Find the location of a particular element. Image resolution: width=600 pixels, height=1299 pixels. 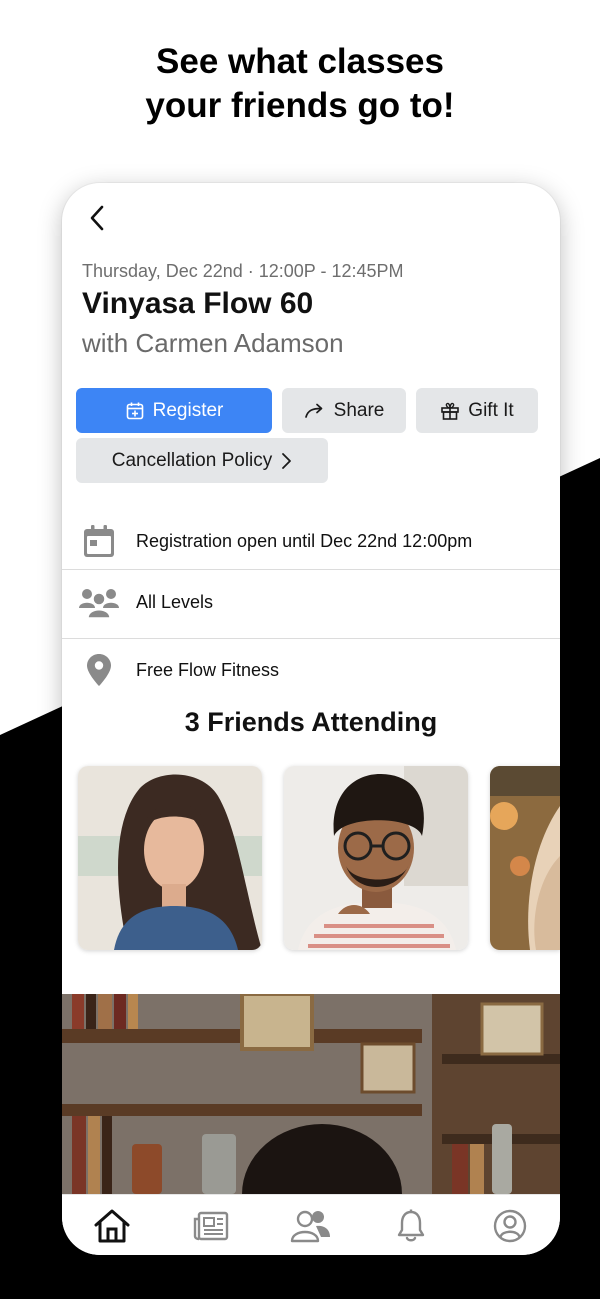

tab-profile is located at coordinates (510, 1226).